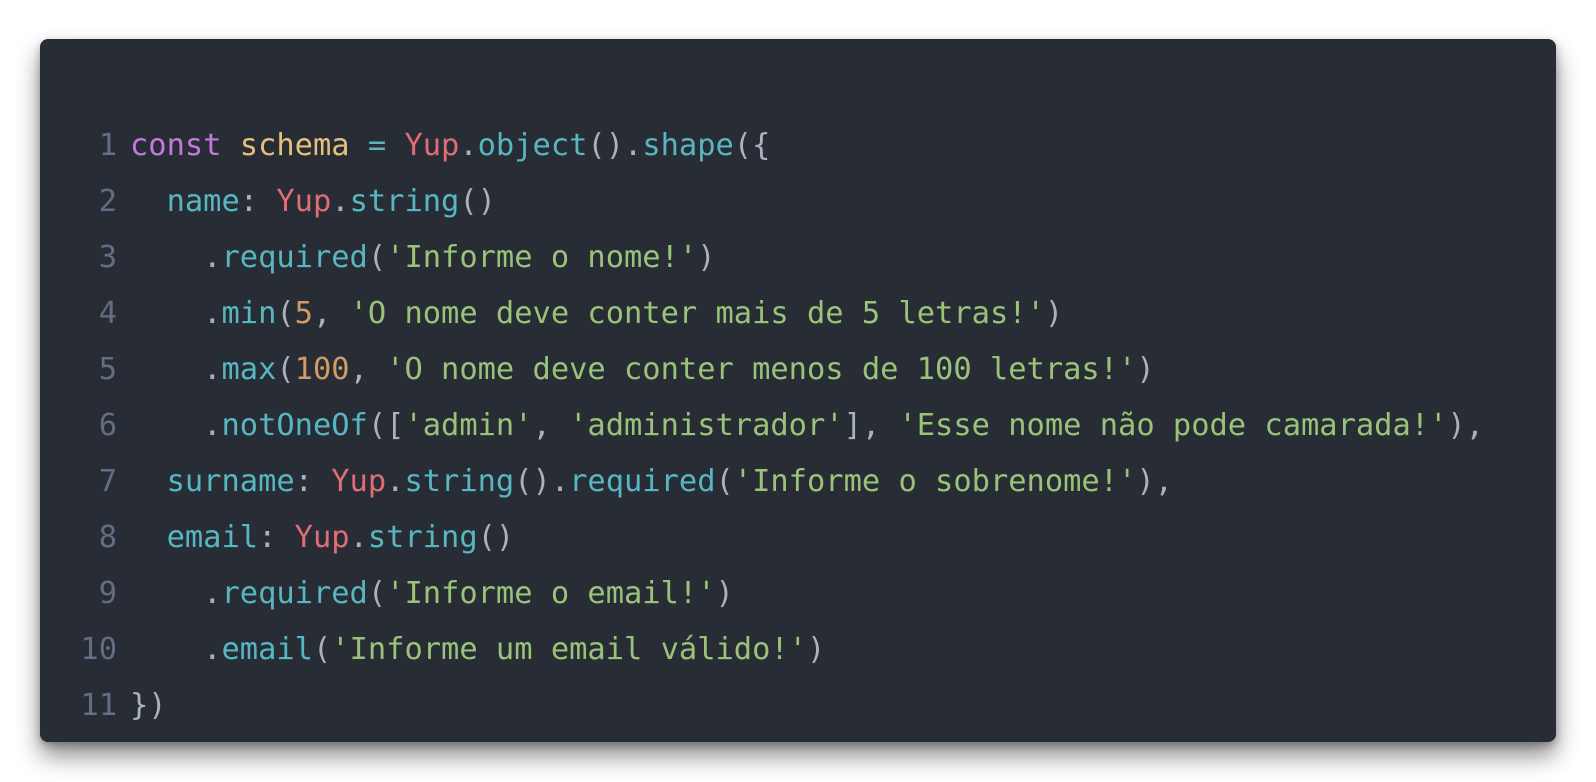 The image size is (1596, 782). Describe the element at coordinates (230, 481) in the screenshot. I see `property-token: surname` at that location.